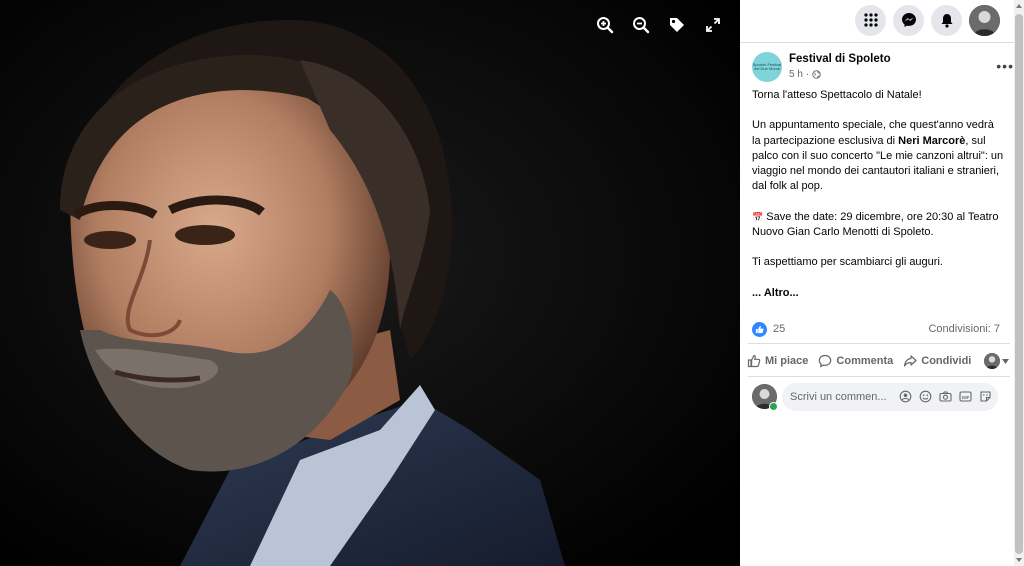  What do you see at coordinates (985, 396) in the screenshot?
I see `sticker-icon` at bounding box center [985, 396].